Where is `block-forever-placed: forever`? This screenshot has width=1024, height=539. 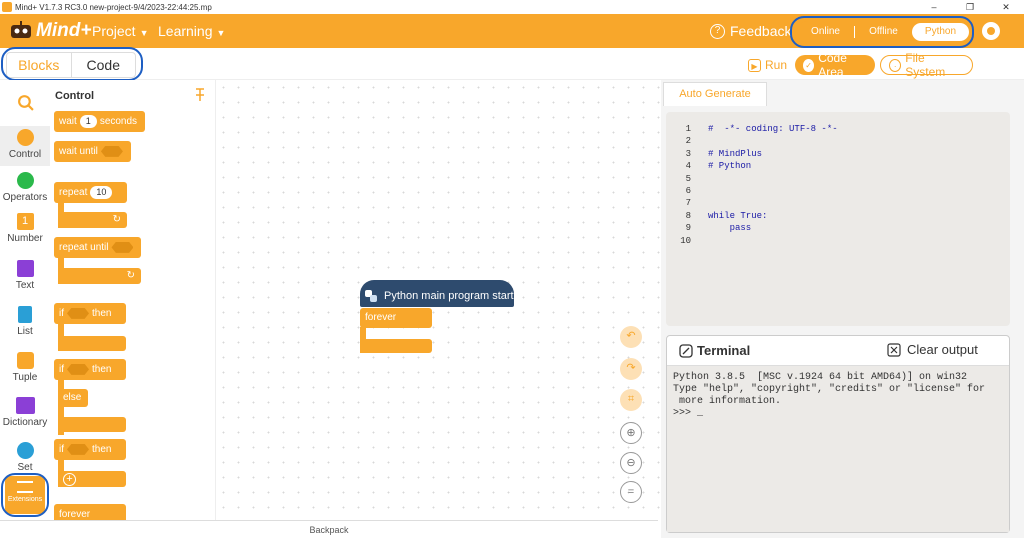
block-forever-placed: forever is located at coordinates (396, 318).